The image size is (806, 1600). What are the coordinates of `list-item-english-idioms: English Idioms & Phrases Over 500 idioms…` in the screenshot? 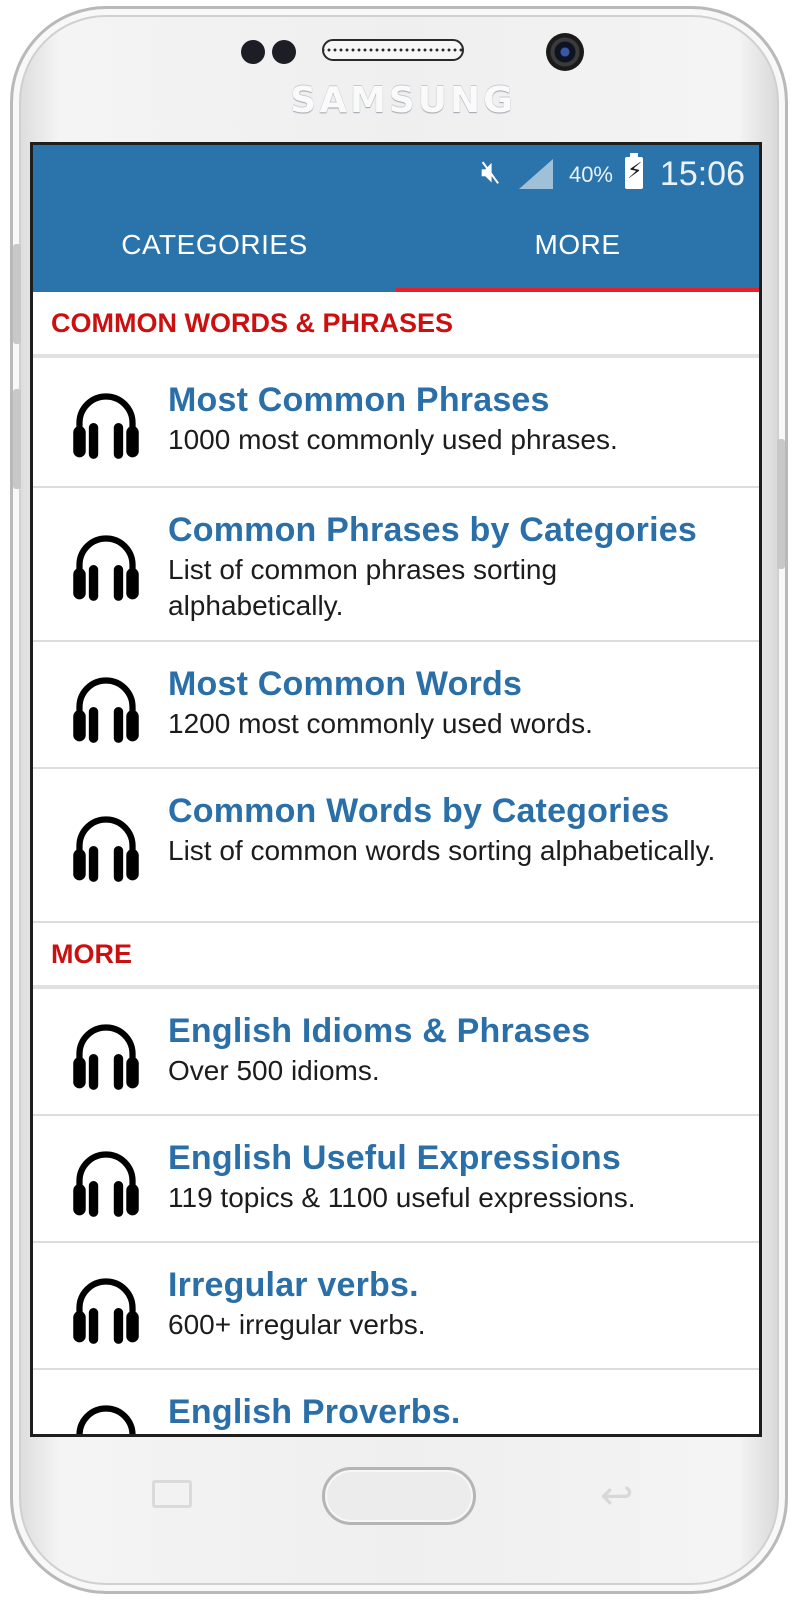 It's located at (396, 1052).